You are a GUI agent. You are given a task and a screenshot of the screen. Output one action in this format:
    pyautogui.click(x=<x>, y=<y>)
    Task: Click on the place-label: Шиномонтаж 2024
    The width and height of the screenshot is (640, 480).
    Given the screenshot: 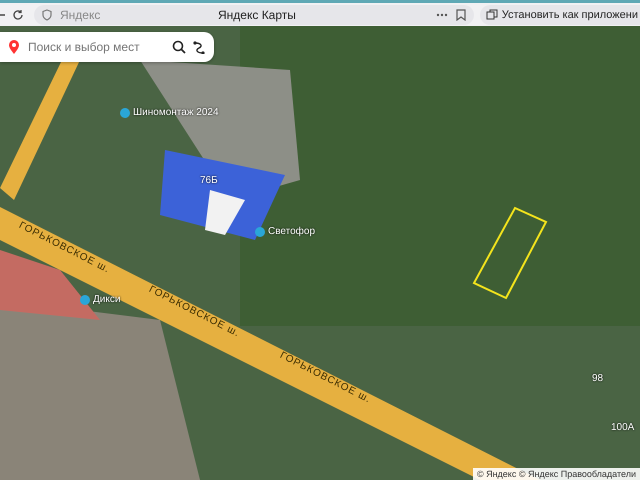 What is the action you would take?
    pyautogui.click(x=176, y=112)
    